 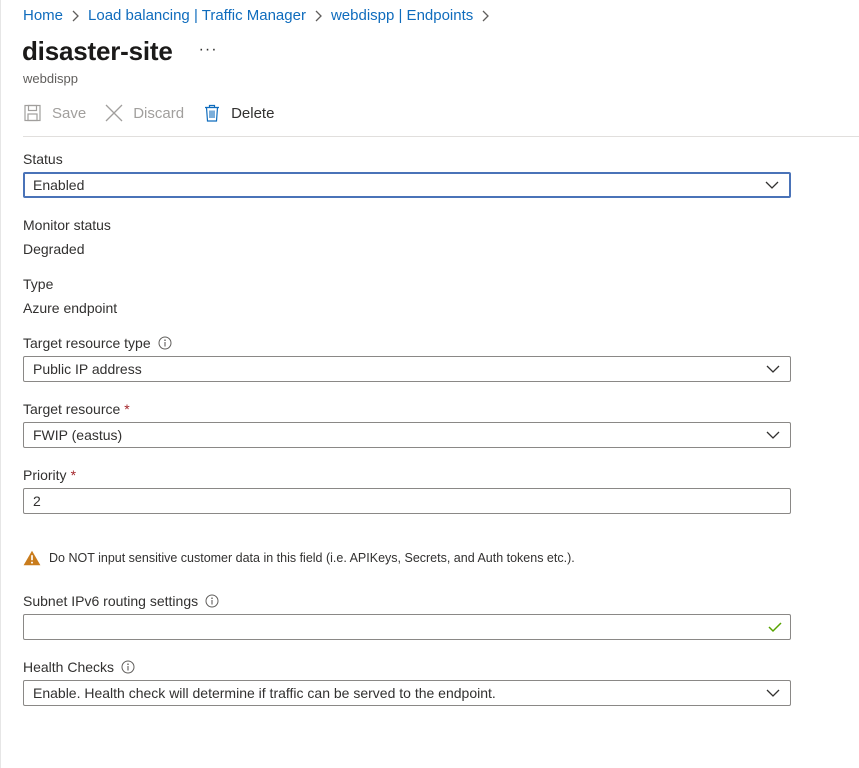 What do you see at coordinates (43, 15) in the screenshot?
I see `breadcrumb-home: Home` at bounding box center [43, 15].